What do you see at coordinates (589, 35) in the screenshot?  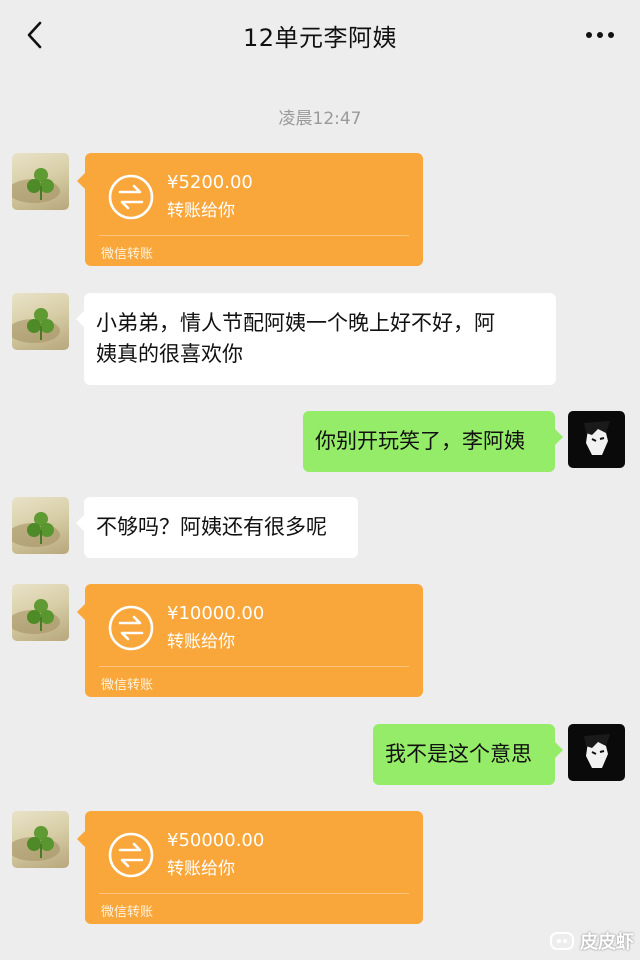 I see `more-dots-icon` at bounding box center [589, 35].